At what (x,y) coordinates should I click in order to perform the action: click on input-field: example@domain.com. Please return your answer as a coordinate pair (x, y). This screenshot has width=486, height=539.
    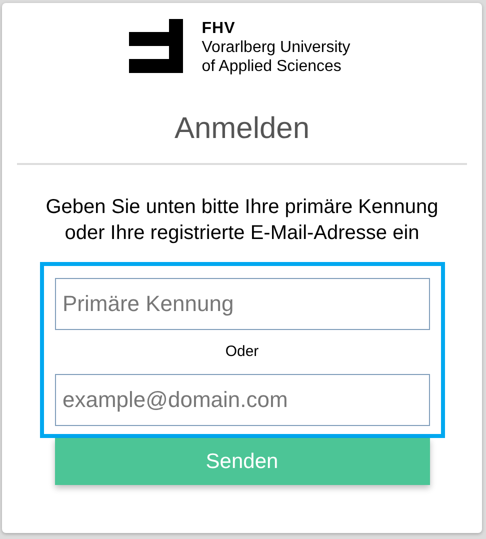
    Looking at the image, I should click on (242, 400).